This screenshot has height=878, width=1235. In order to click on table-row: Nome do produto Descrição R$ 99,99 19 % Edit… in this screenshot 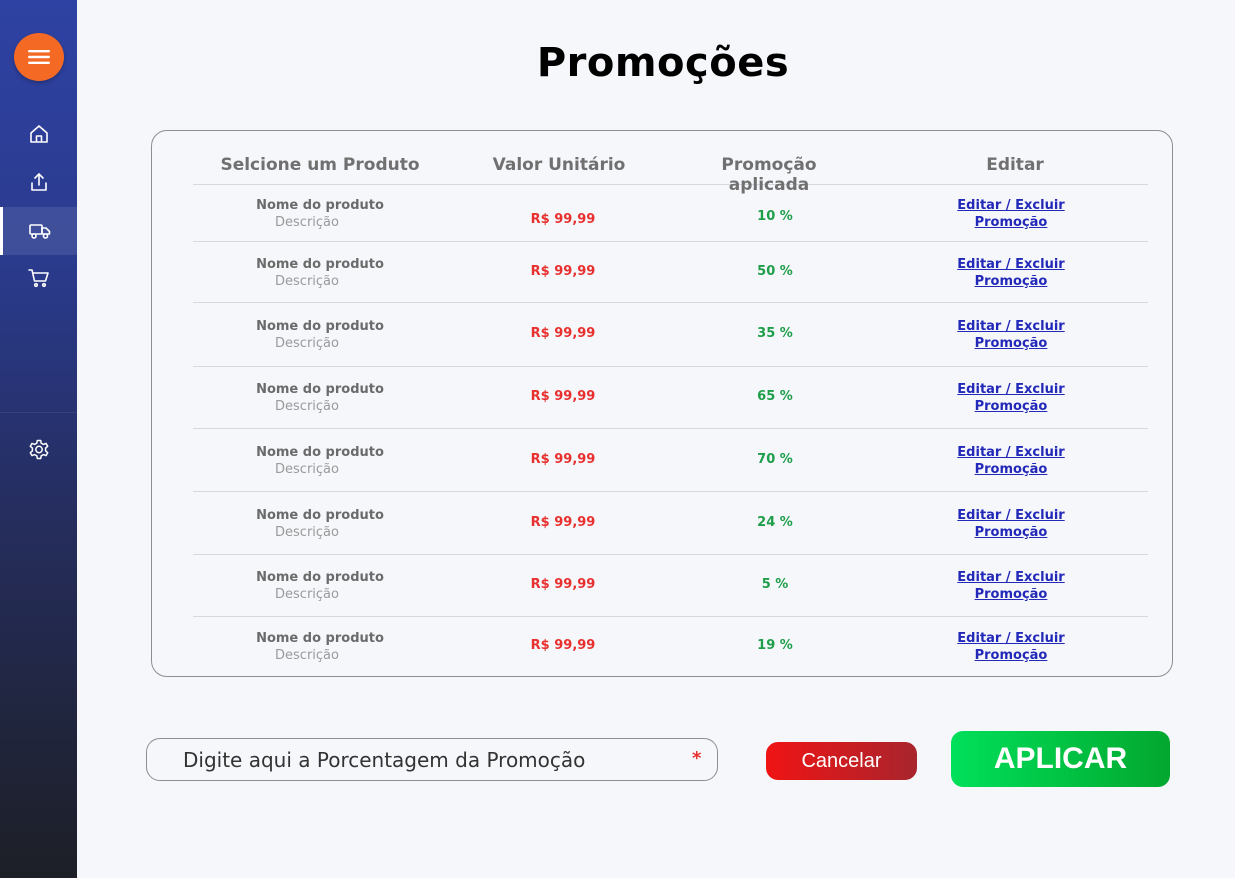, I will do `click(670, 647)`.